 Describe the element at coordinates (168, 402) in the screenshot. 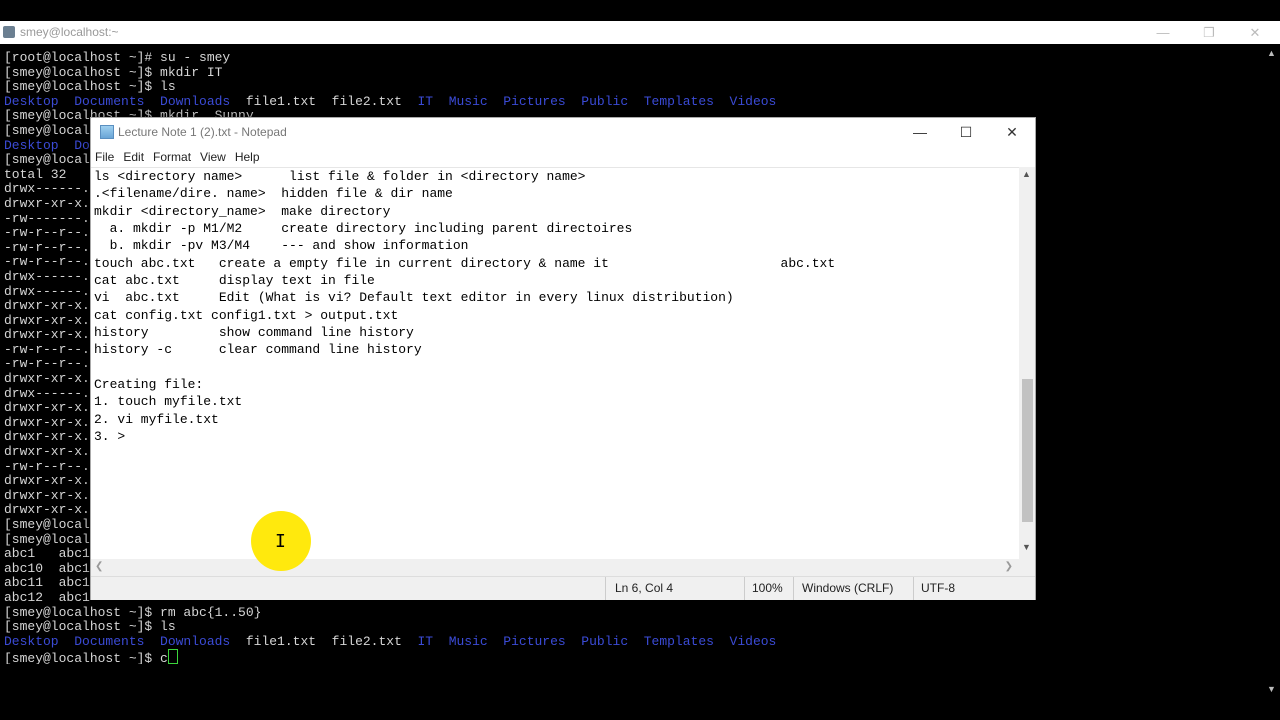

I see `notepad-line: 1. touch myfile.txt` at that location.